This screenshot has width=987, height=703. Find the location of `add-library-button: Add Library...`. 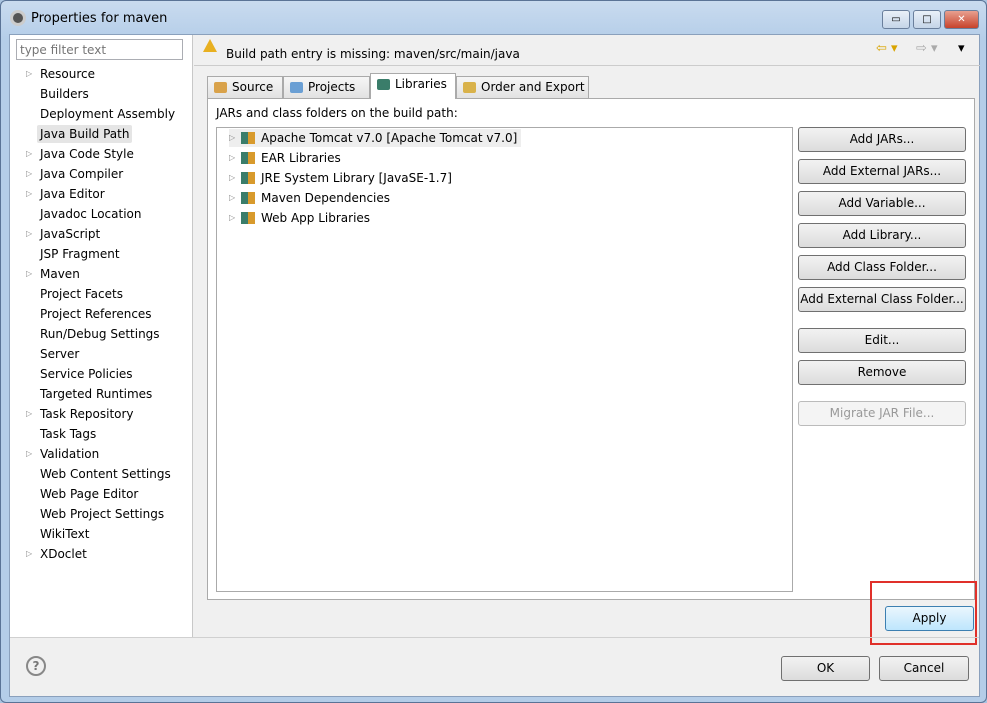

add-library-button: Add Library... is located at coordinates (882, 235).